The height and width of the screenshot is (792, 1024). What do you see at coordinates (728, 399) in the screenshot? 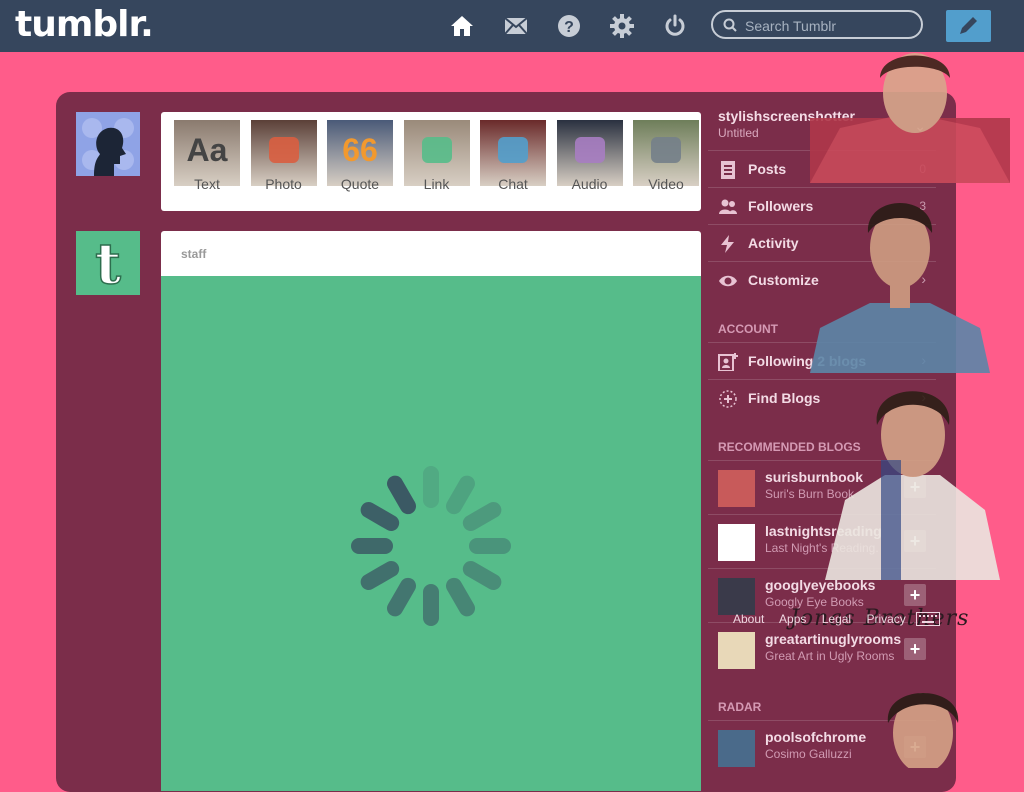
I see `find-blogs-icon` at bounding box center [728, 399].